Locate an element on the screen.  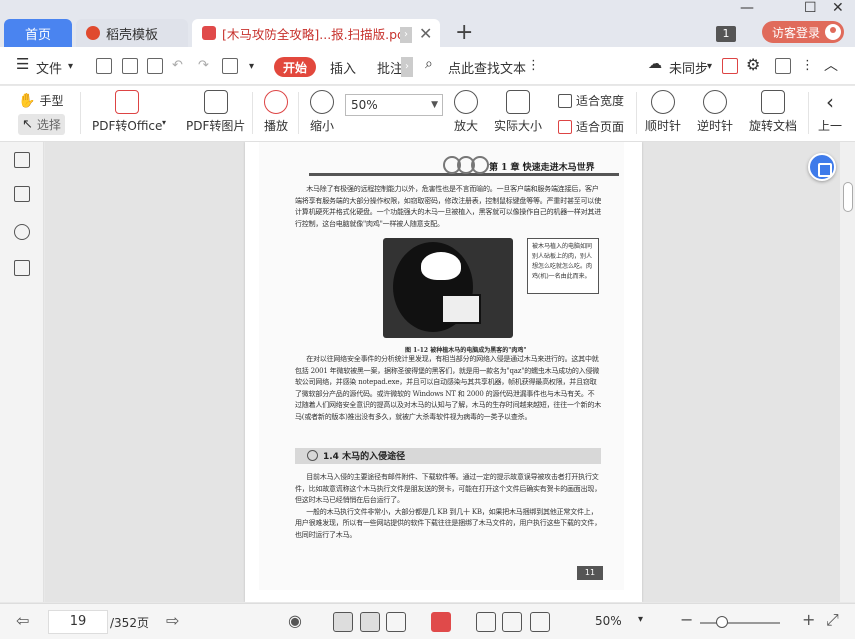
outline-icon is located at coordinates (22, 160).